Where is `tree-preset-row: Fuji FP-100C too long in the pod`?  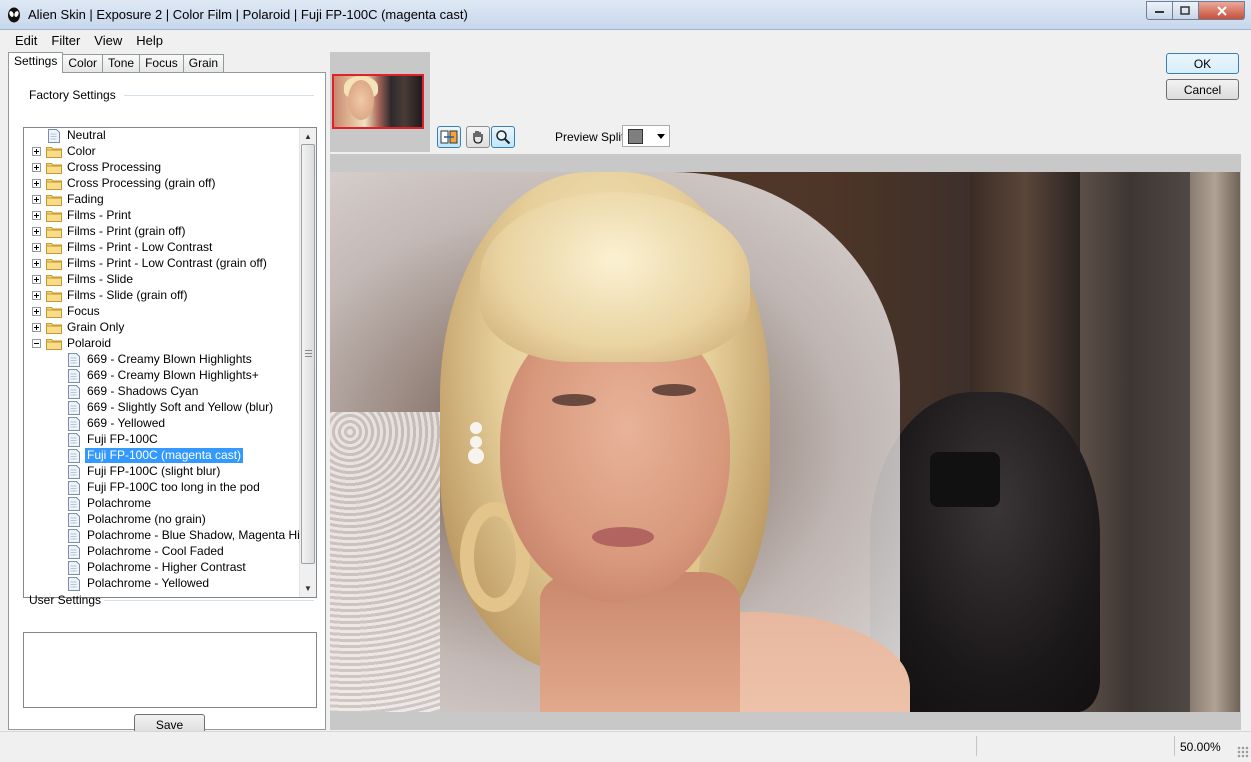
tree-preset-row: Fuji FP-100C too long in the pod is located at coordinates (162, 488).